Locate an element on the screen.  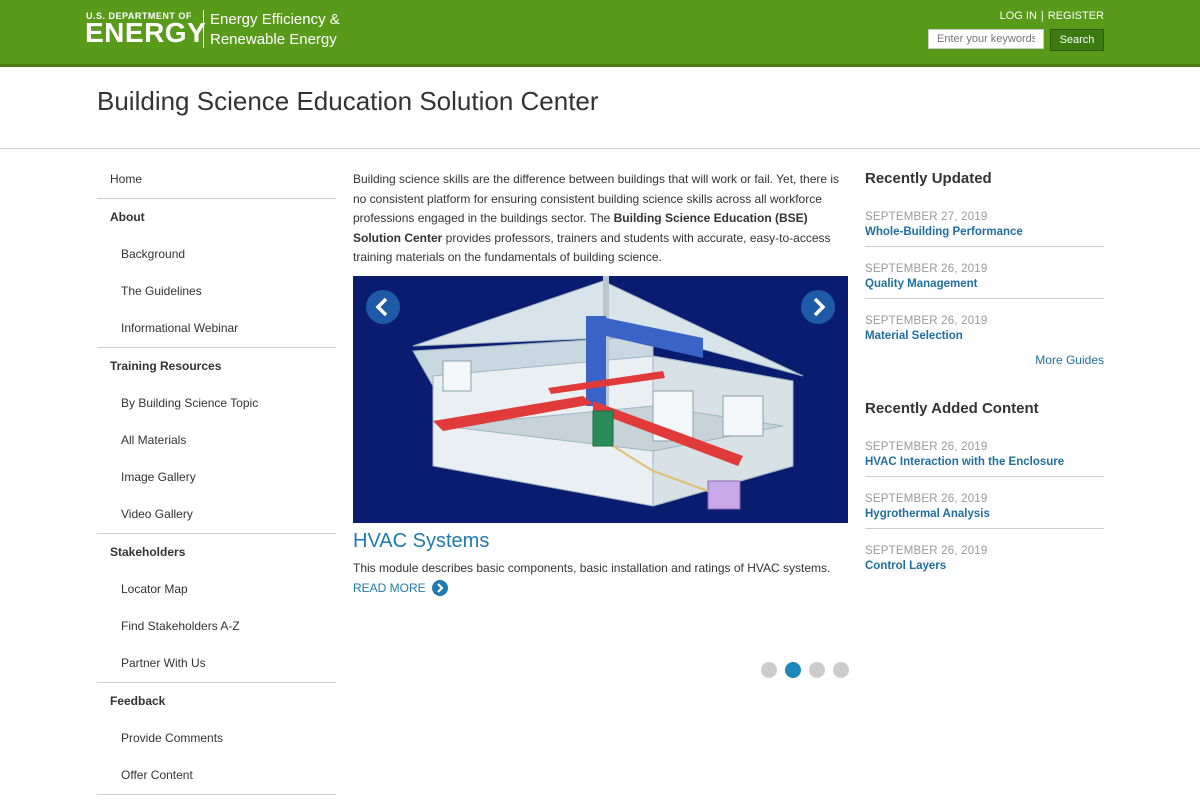
sidebar-item-video-gallery: Video Gallery is located at coordinates (216, 515).